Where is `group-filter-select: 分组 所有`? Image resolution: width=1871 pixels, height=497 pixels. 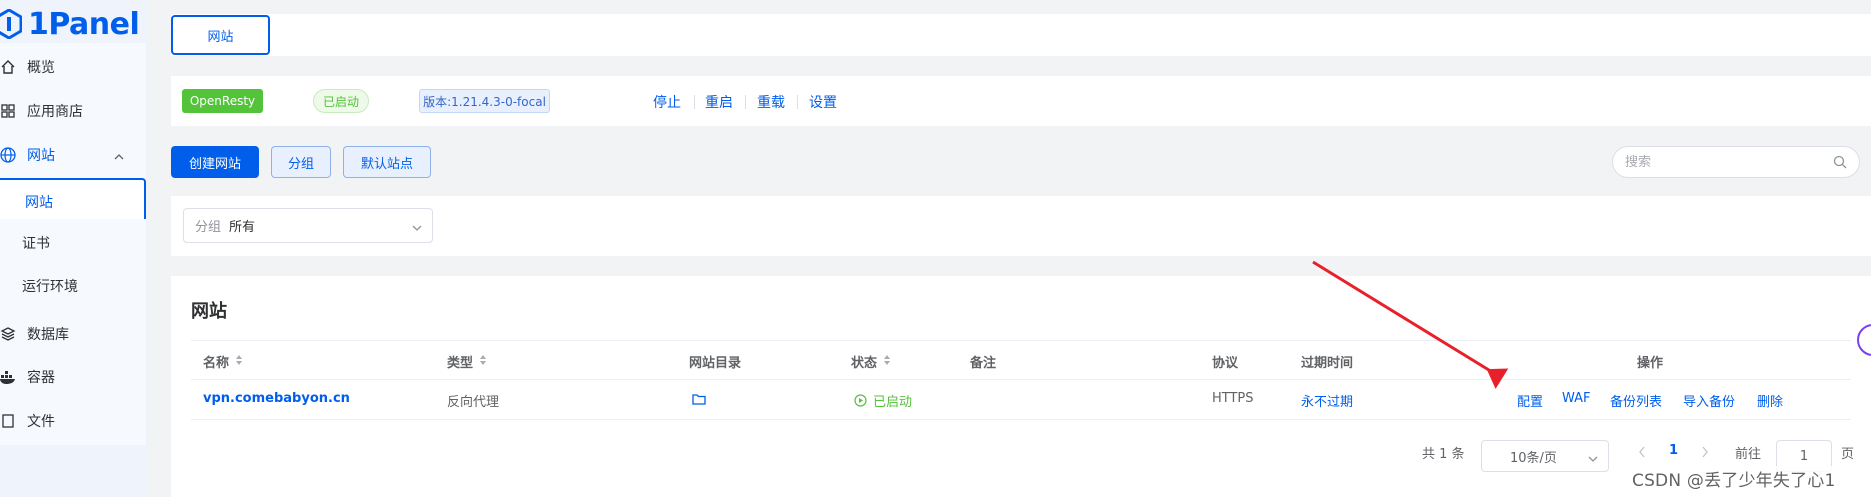
group-filter-select: 分组 所有 is located at coordinates (308, 225).